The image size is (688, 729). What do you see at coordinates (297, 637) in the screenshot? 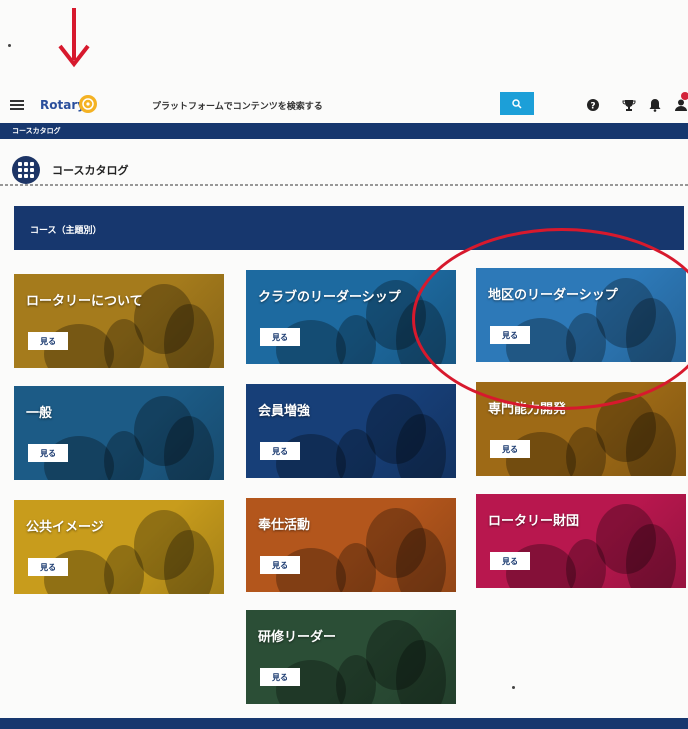
I see `course-card-title: 研修リーダー` at bounding box center [297, 637].